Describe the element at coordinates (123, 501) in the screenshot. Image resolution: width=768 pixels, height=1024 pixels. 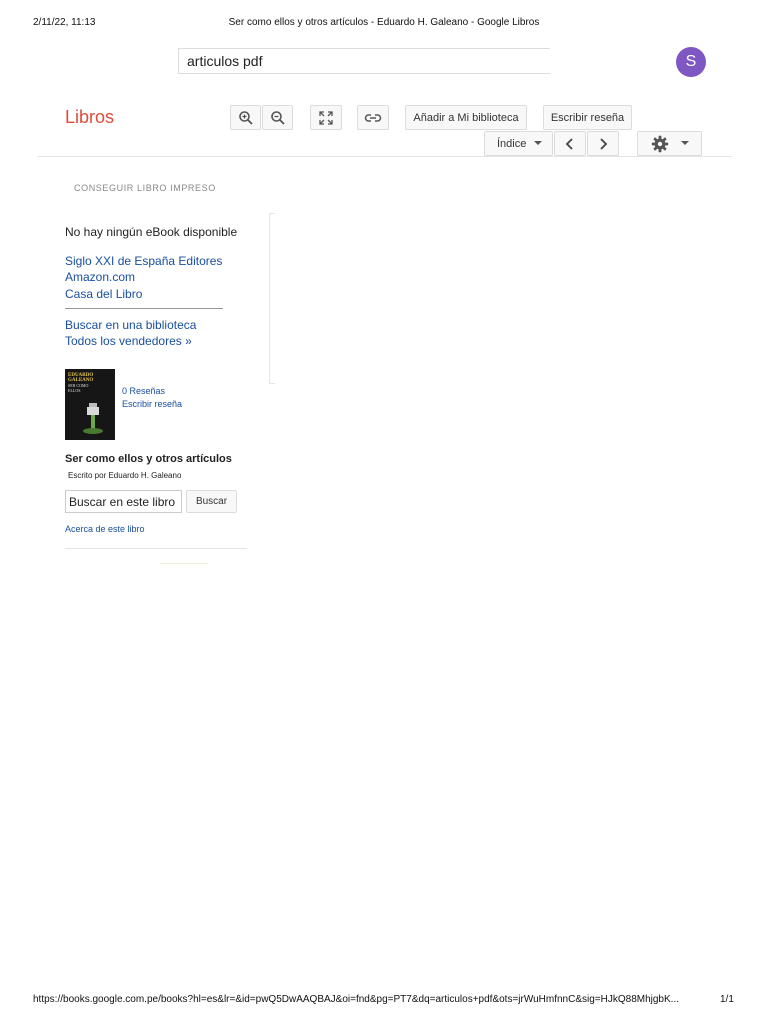
I see `search-in-book-input` at that location.